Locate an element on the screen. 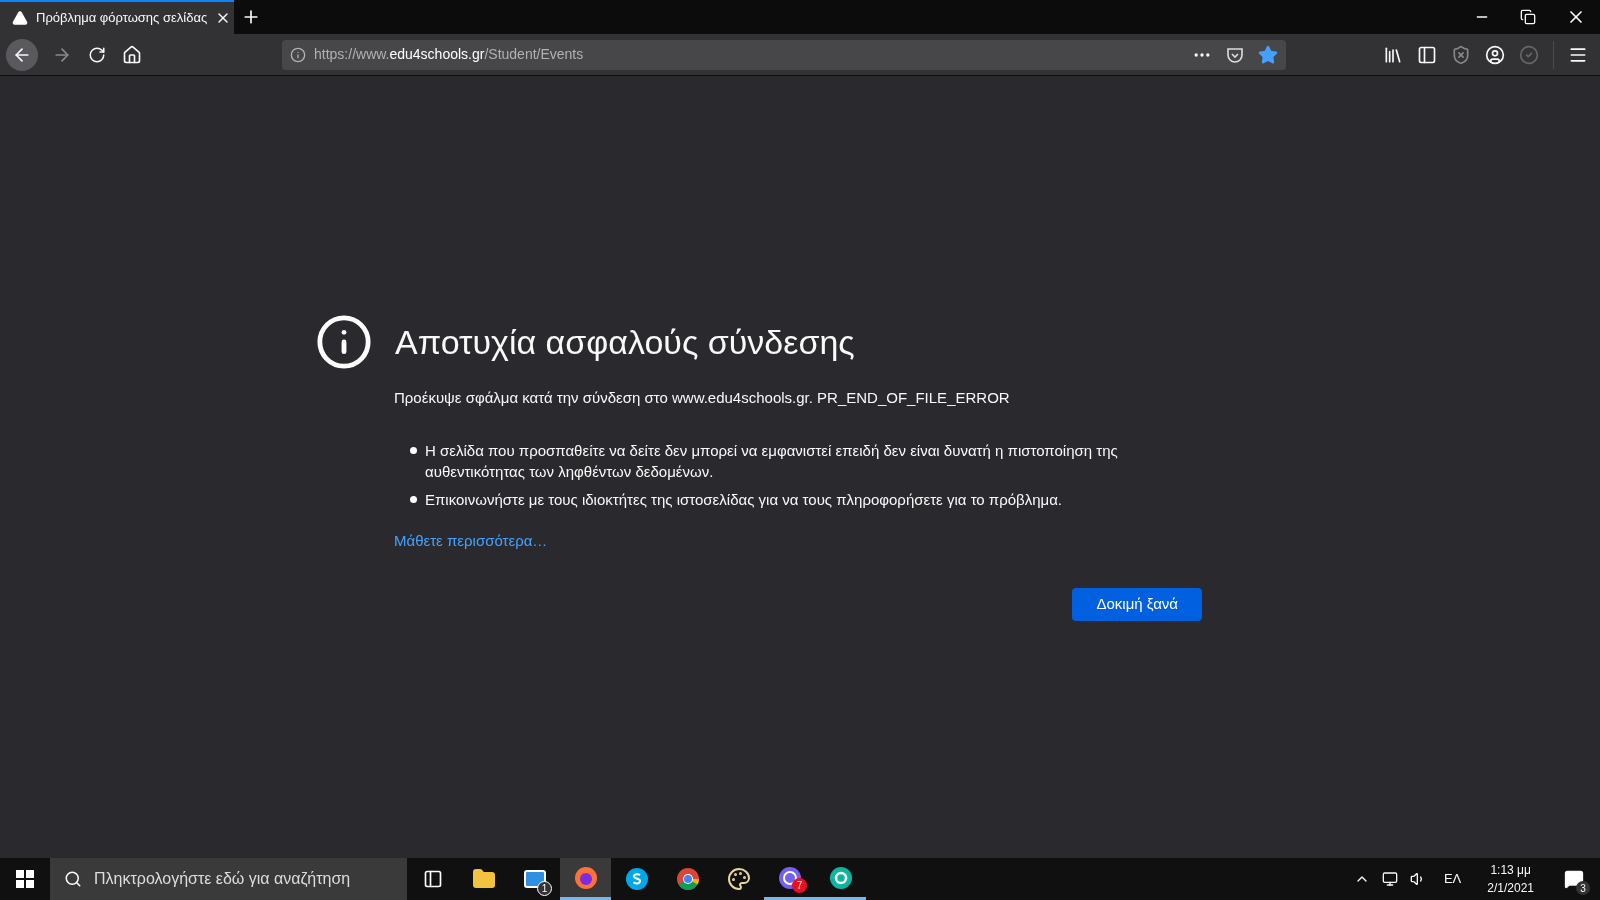  shield-icon is located at coordinates (1461, 54).